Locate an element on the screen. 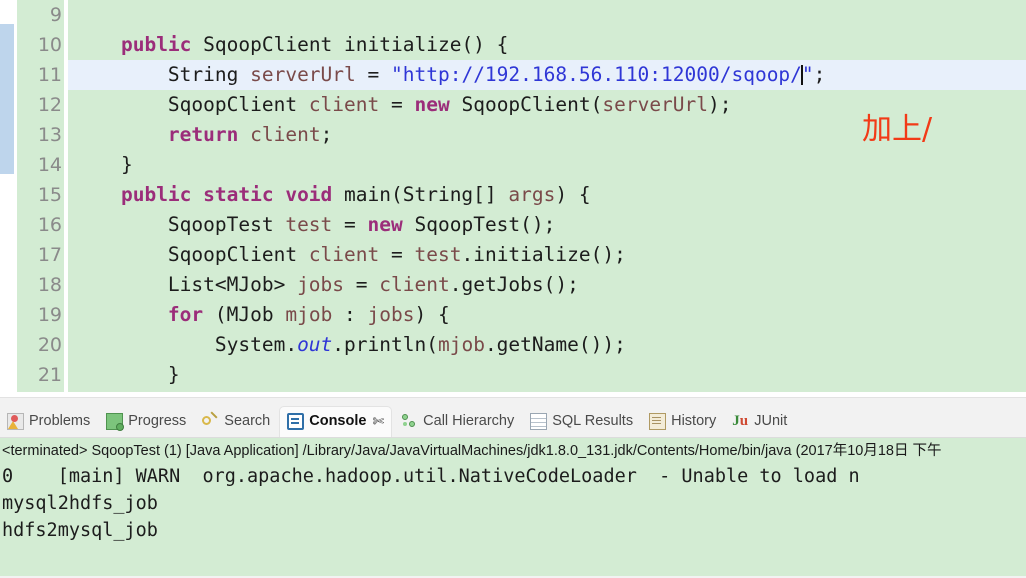  line-number: 10 is located at coordinates (47, 45).